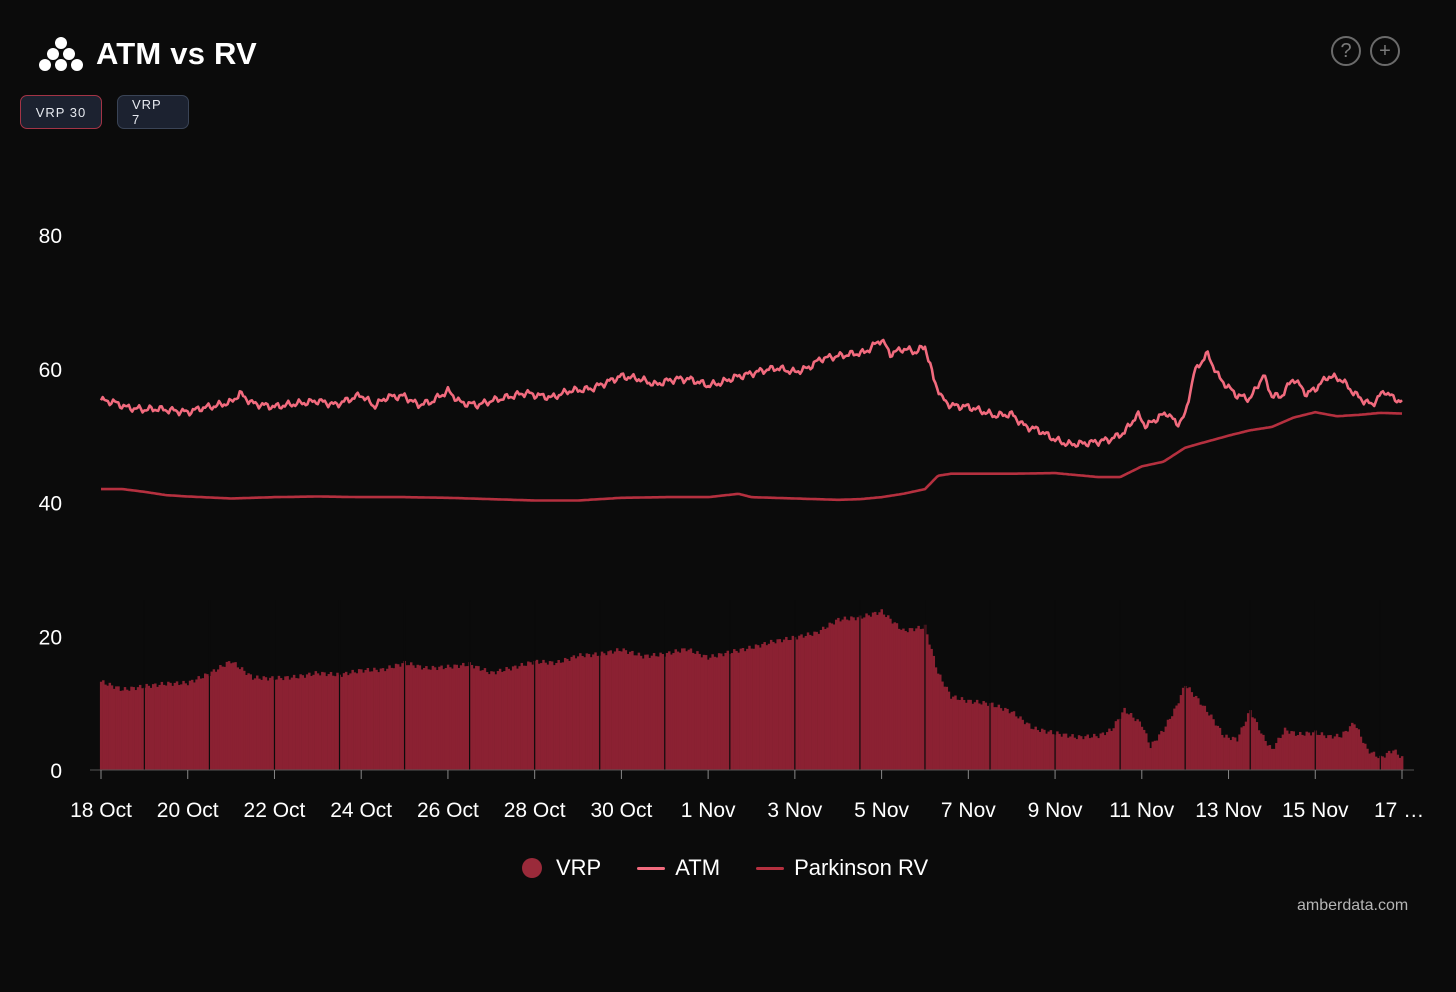  Describe the element at coordinates (101, 810) in the screenshot. I see `x-tick-label: 18 Oct` at that location.